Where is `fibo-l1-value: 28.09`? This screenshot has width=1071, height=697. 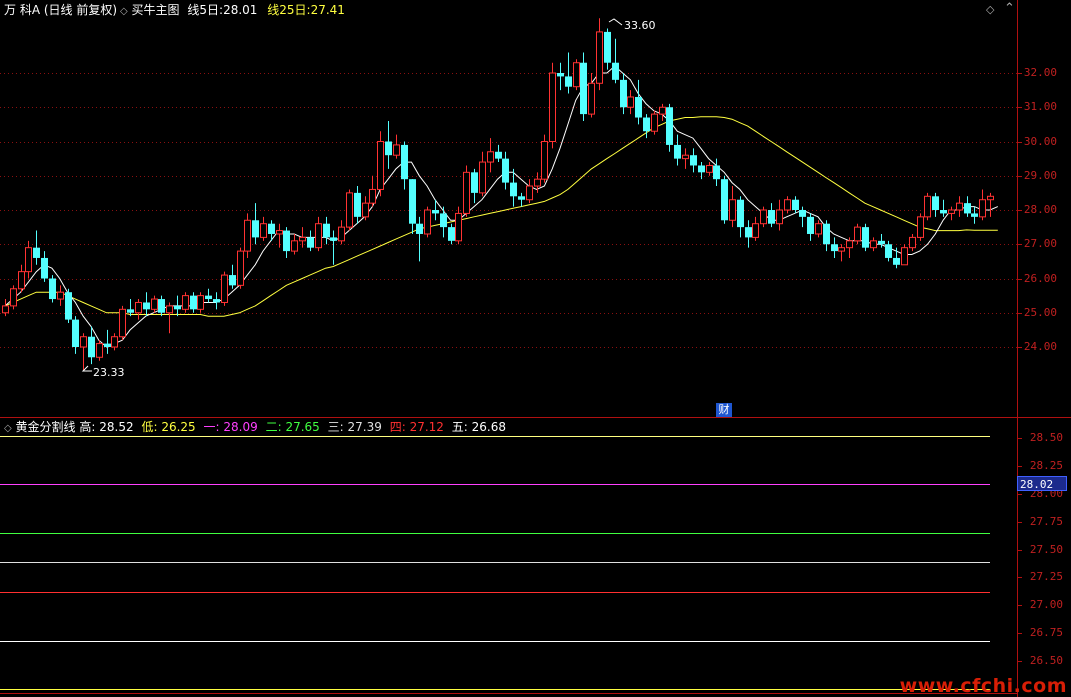 fibo-l1-value: 28.09 is located at coordinates (240, 427).